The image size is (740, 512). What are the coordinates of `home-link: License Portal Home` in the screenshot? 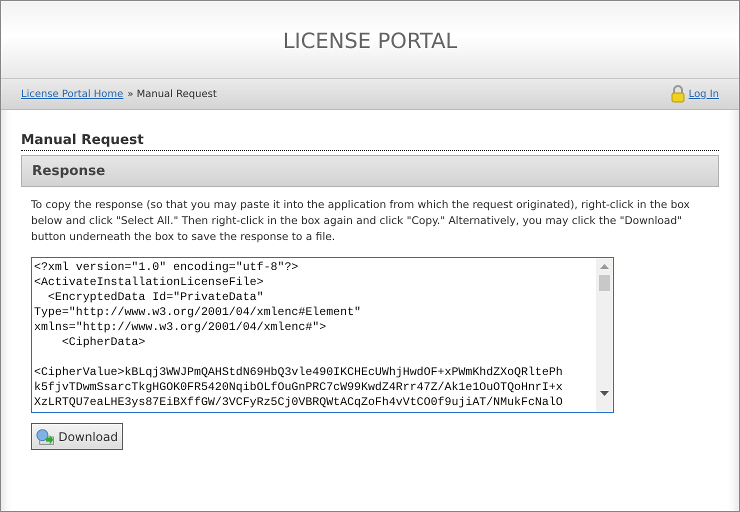 It's located at (72, 94).